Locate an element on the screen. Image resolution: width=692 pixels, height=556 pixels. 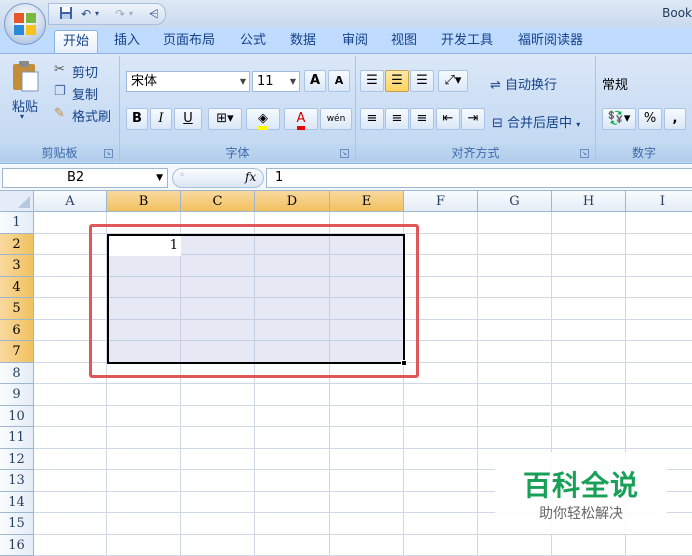
align-middle-button: ☰ is located at coordinates (397, 81).